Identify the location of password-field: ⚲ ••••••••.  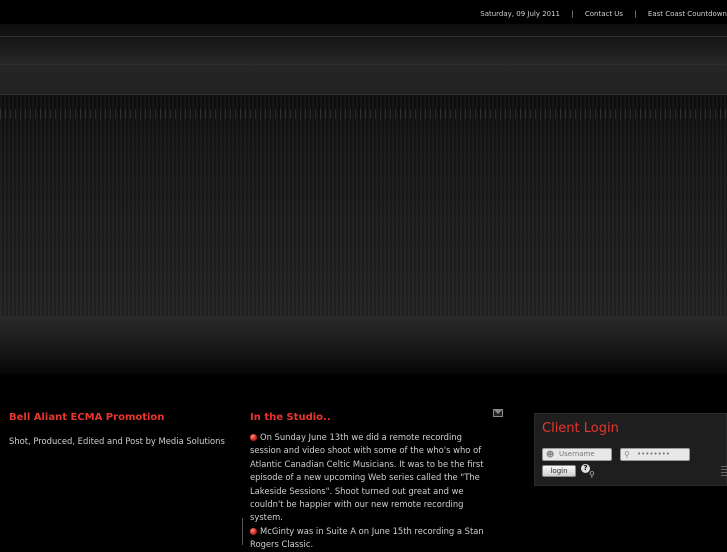
(655, 454).